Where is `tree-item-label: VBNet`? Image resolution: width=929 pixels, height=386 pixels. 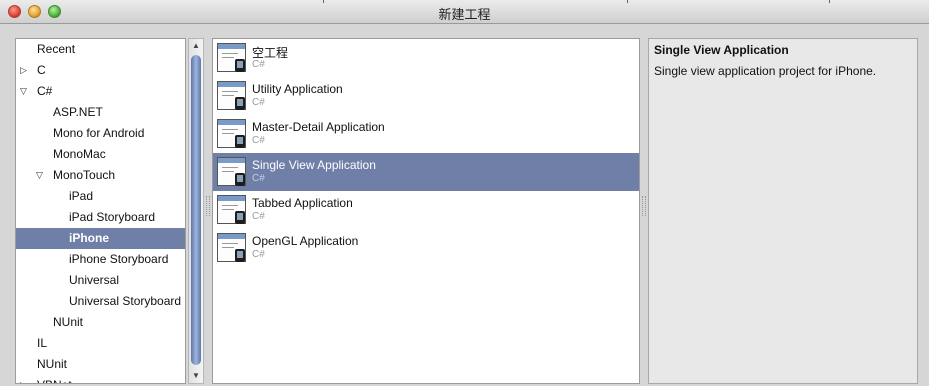
tree-item-label: VBNet is located at coordinates (54, 379).